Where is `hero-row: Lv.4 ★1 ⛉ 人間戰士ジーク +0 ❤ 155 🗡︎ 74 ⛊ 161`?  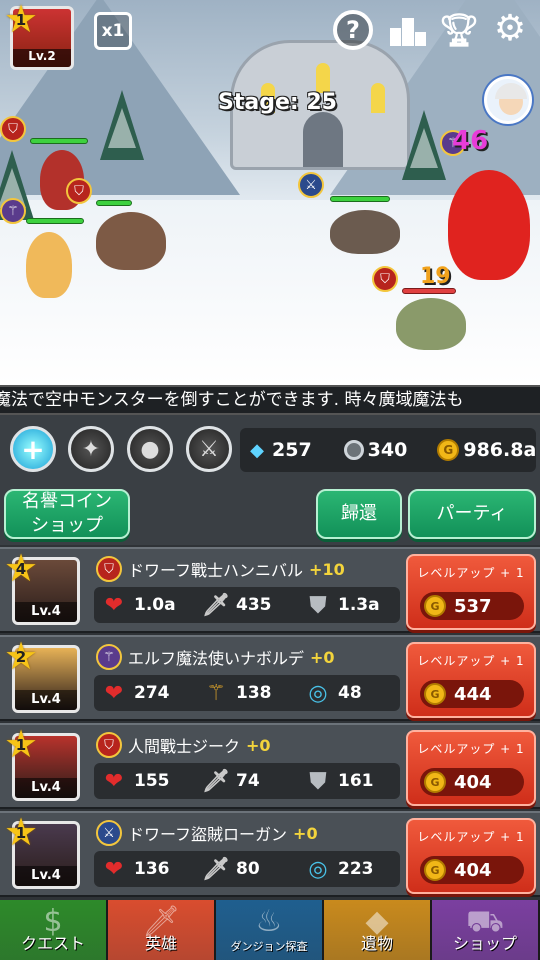 hero-row: Lv.4 ★1 ⛉ 人間戰士ジーク +0 ❤ 155 🗡︎ 74 ⛊ 161 is located at coordinates (270, 766).